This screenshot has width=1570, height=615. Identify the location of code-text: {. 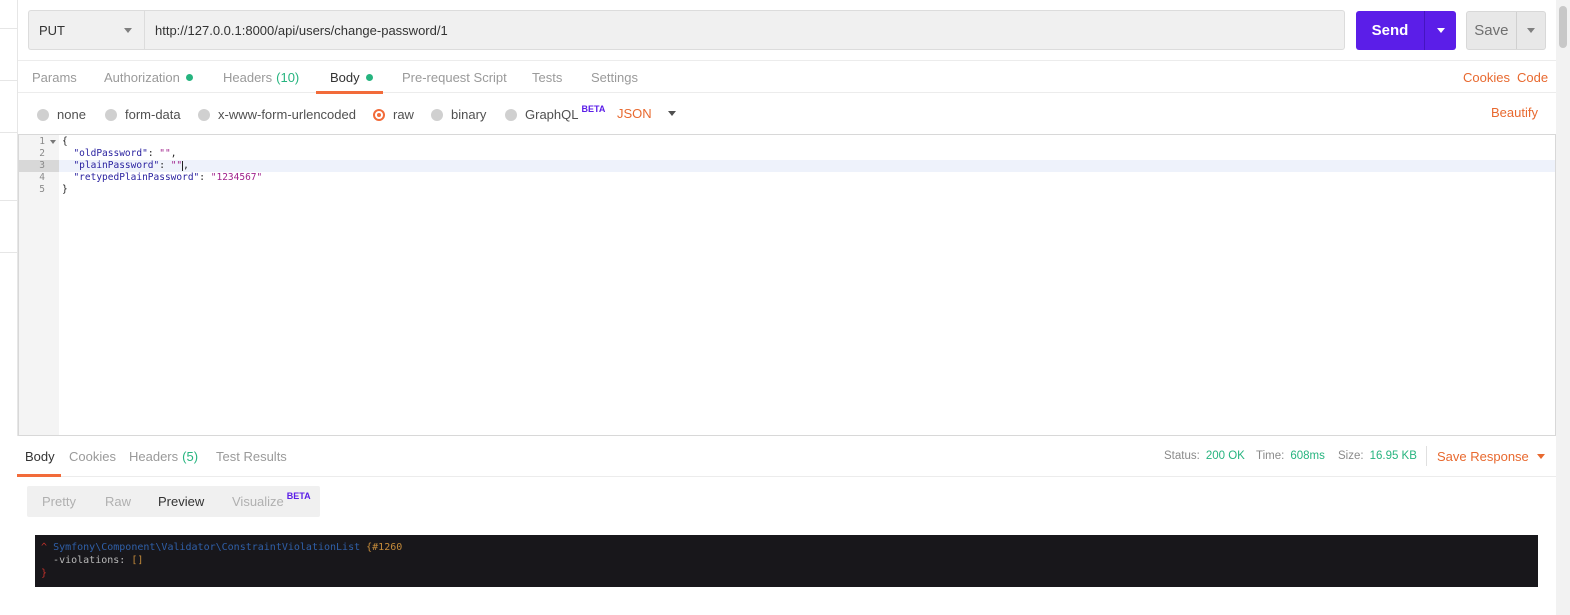
(65, 141).